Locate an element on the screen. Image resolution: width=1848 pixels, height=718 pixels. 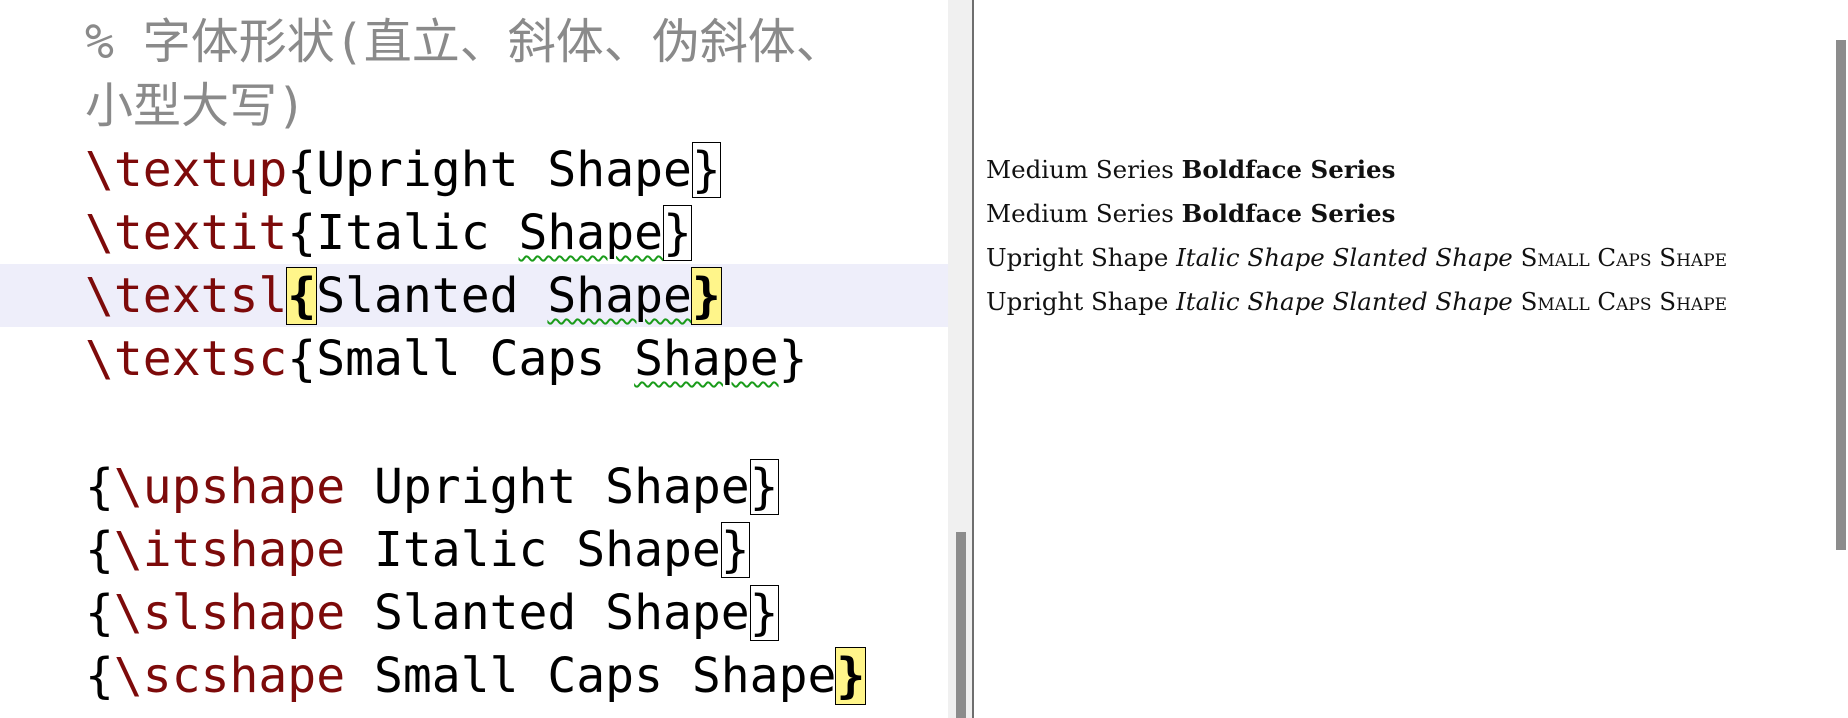
code-line-upshape: {\upshape Upright Shape} is located at coordinates (432, 487).